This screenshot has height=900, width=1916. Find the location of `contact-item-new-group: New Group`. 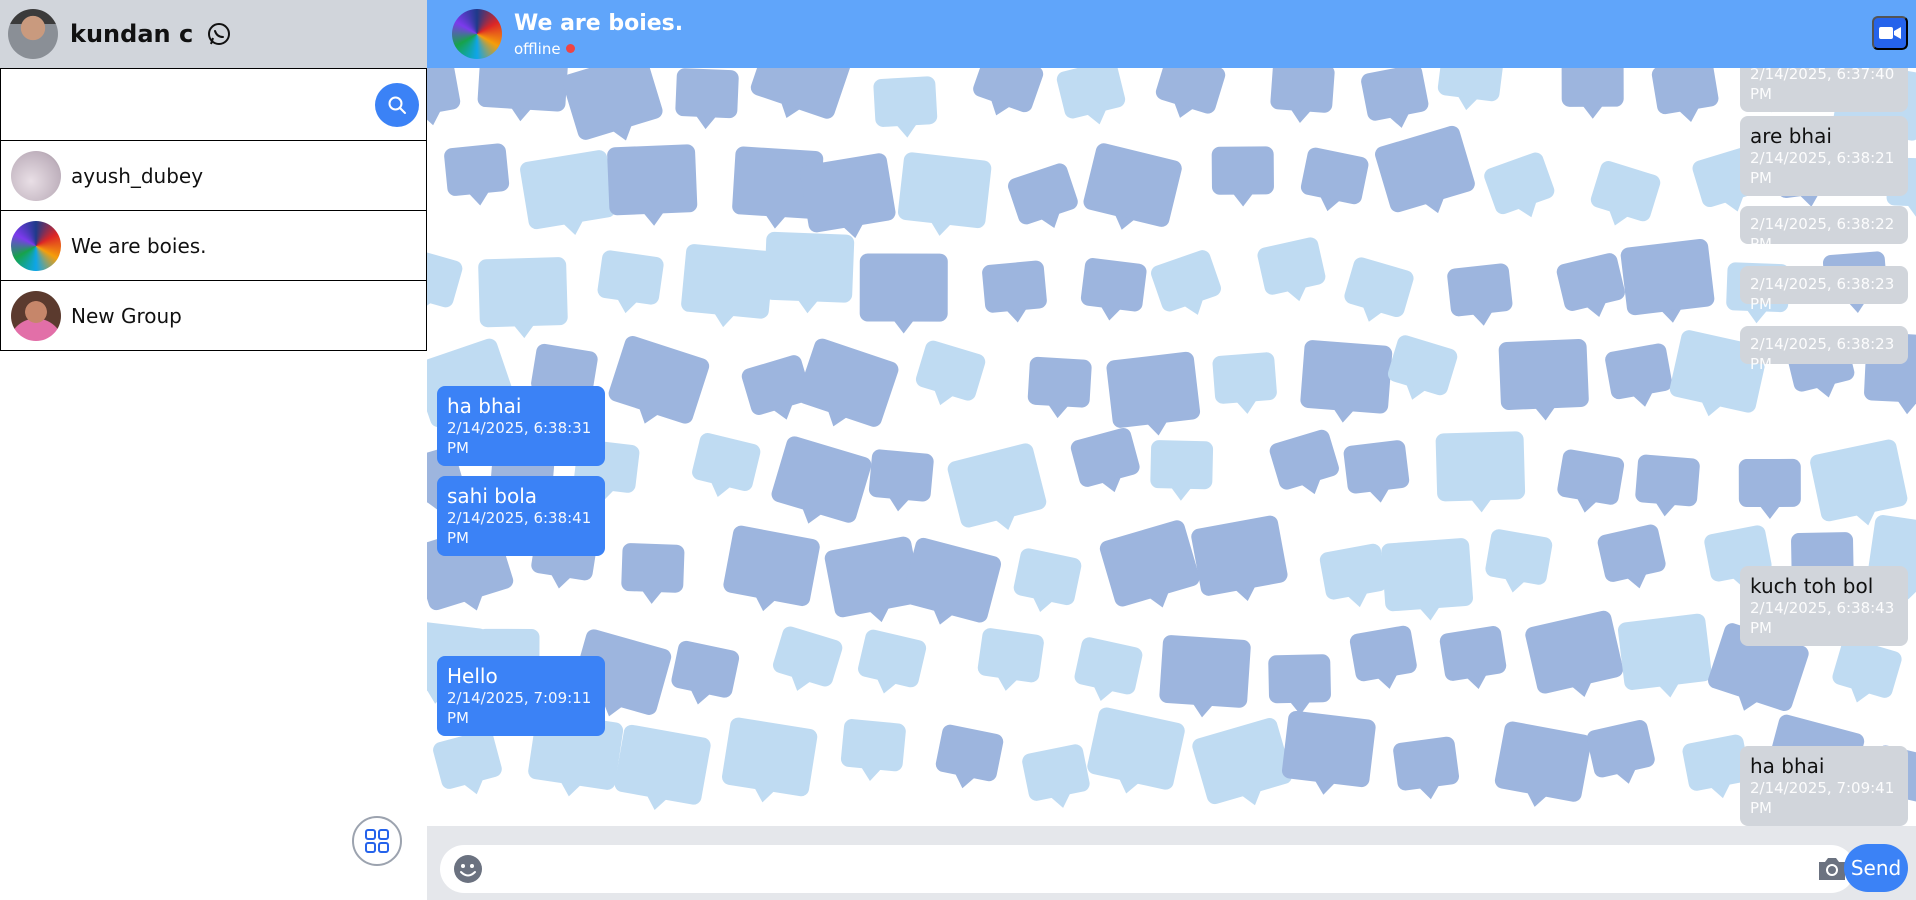

contact-item-new-group: New Group is located at coordinates (213, 316).